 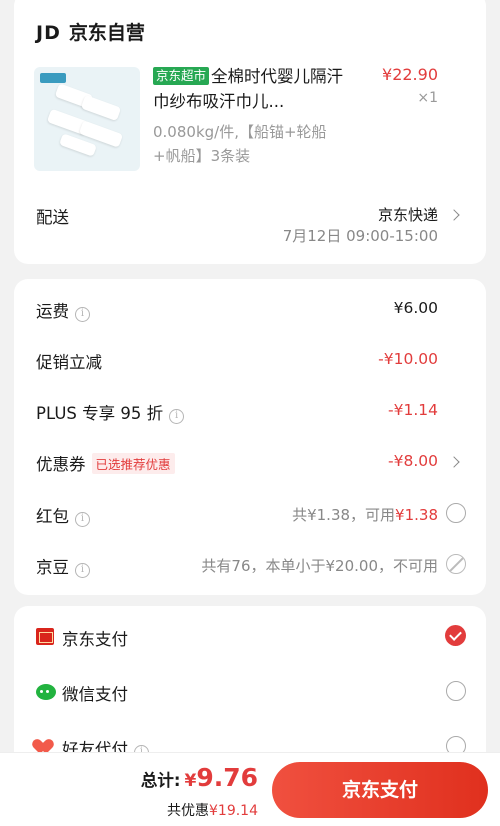 I want to click on jd-logo: JD, so click(x=48, y=33).